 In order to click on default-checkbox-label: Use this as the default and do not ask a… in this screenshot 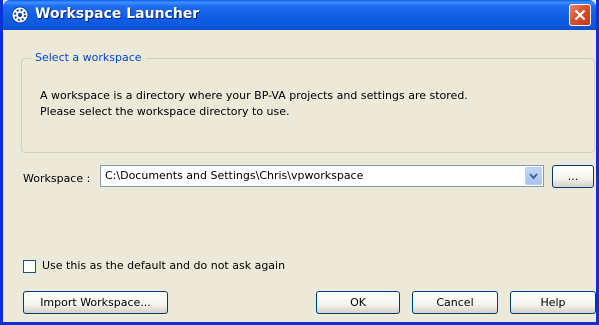, I will do `click(163, 265)`.